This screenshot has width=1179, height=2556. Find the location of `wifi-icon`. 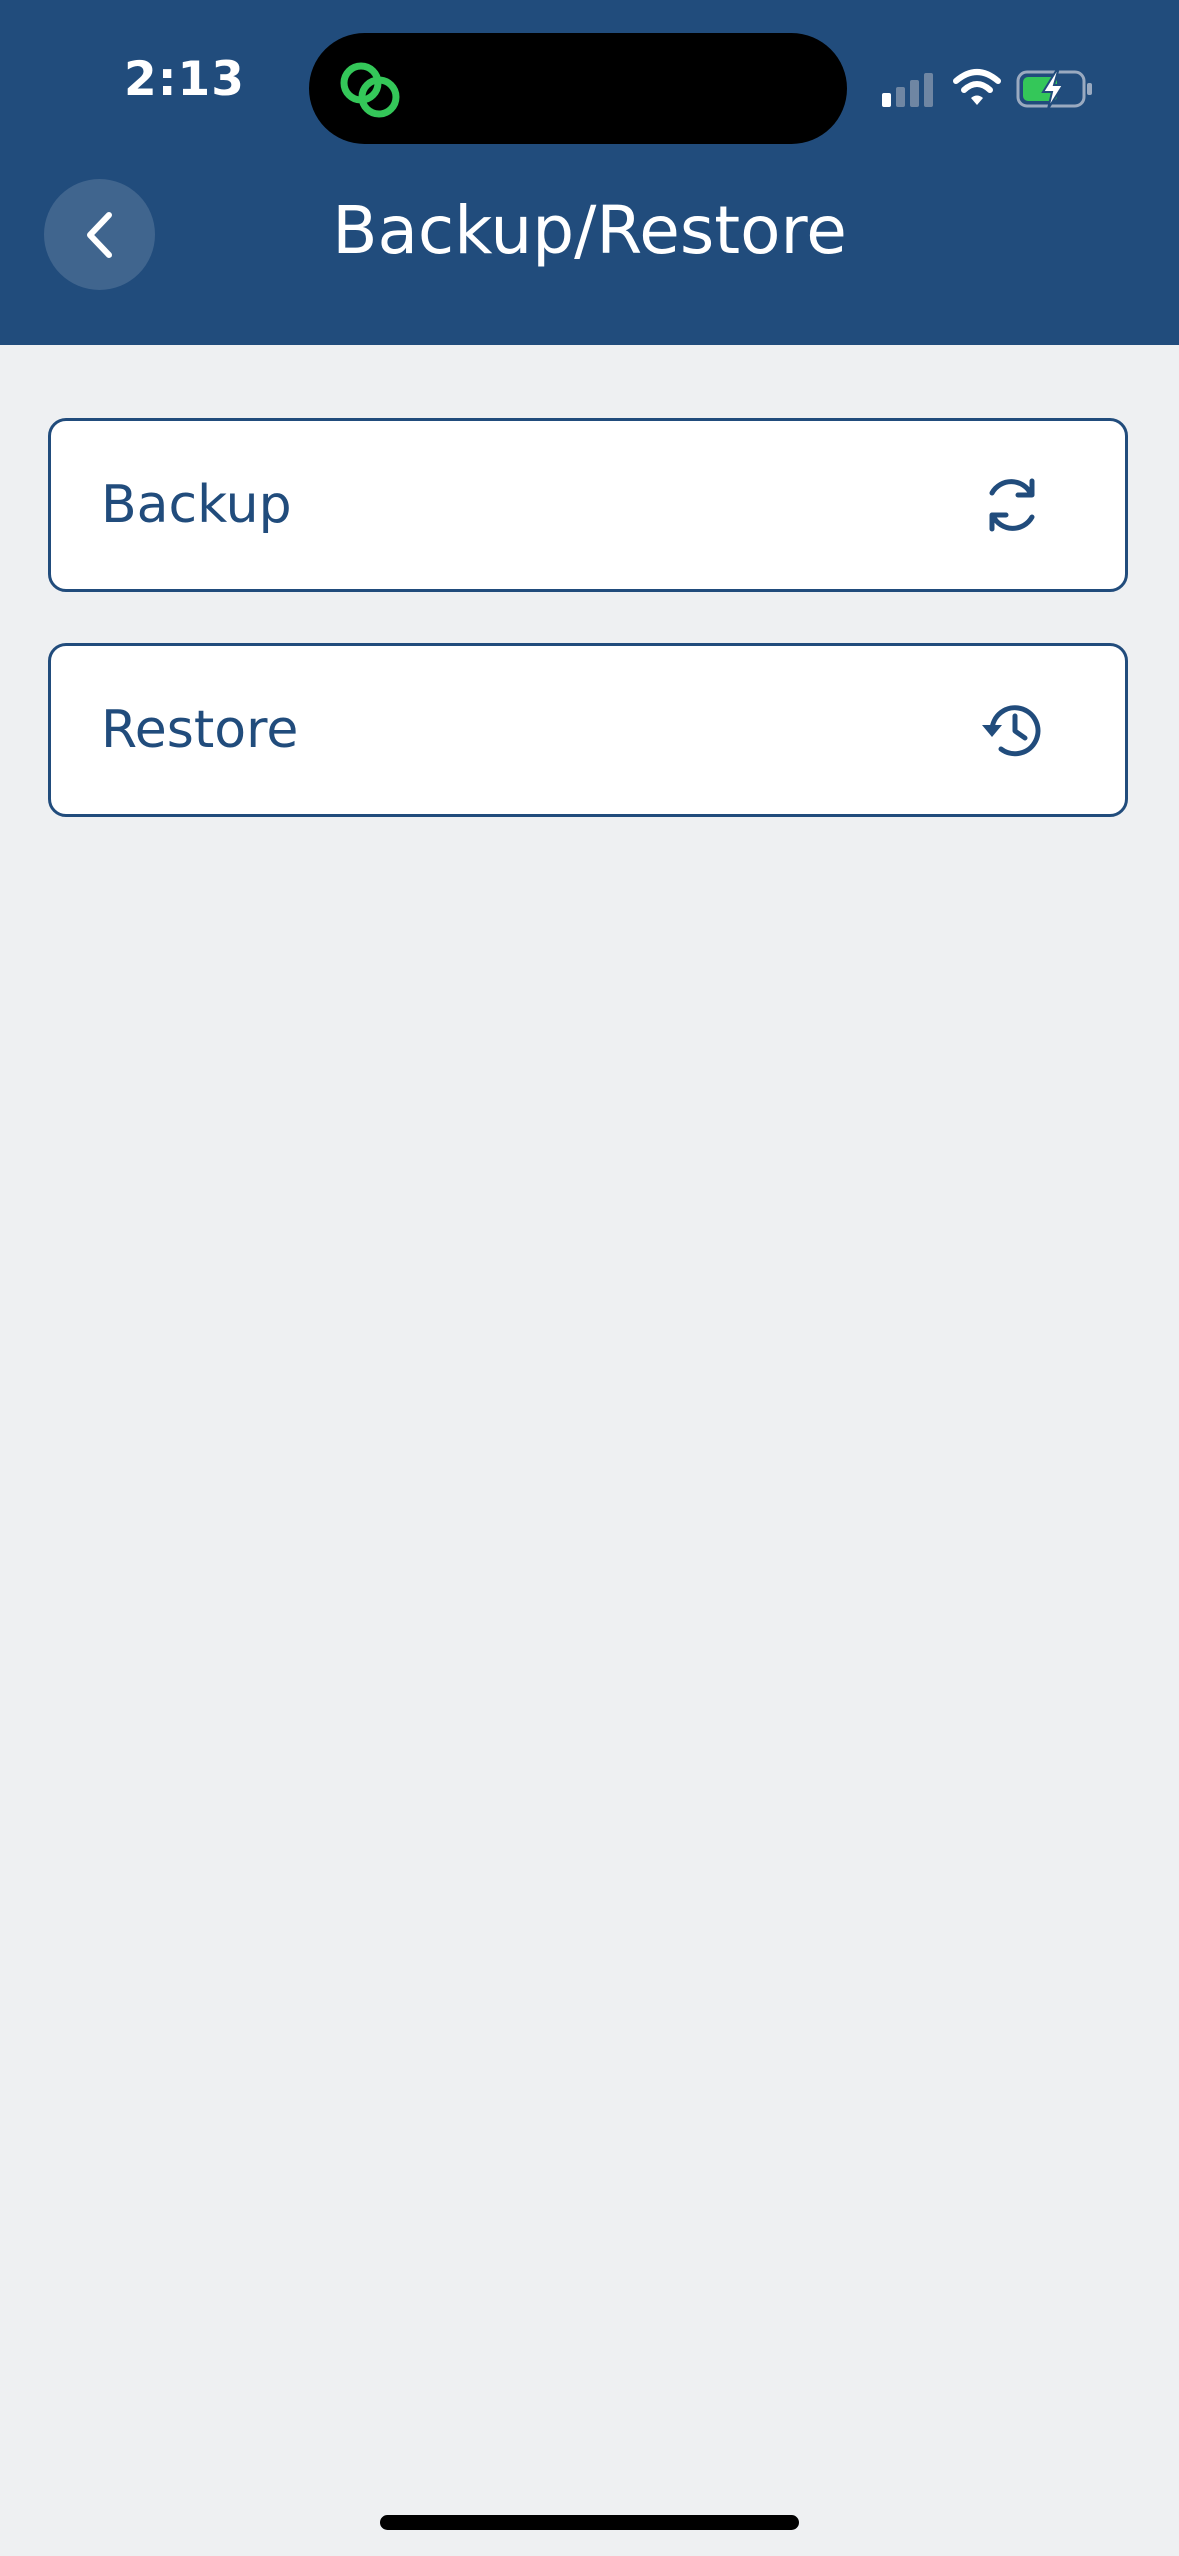

wifi-icon is located at coordinates (977, 87).